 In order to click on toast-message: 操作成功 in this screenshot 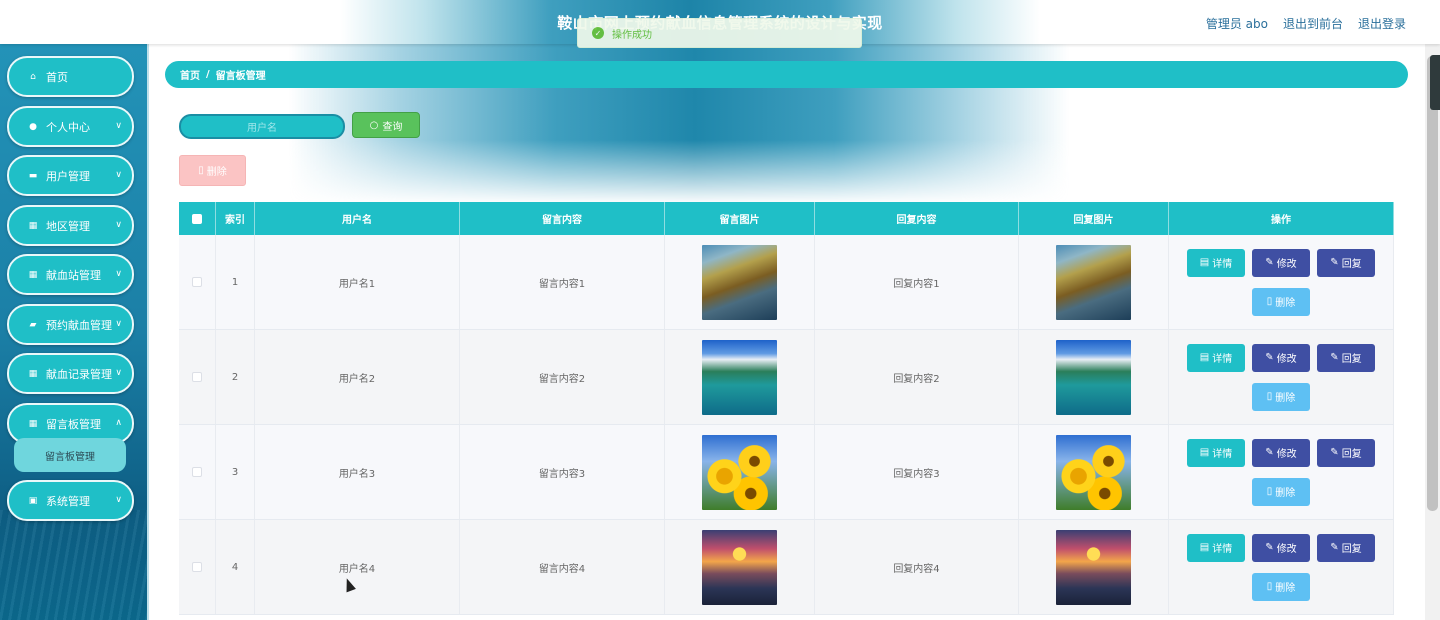, I will do `click(632, 35)`.